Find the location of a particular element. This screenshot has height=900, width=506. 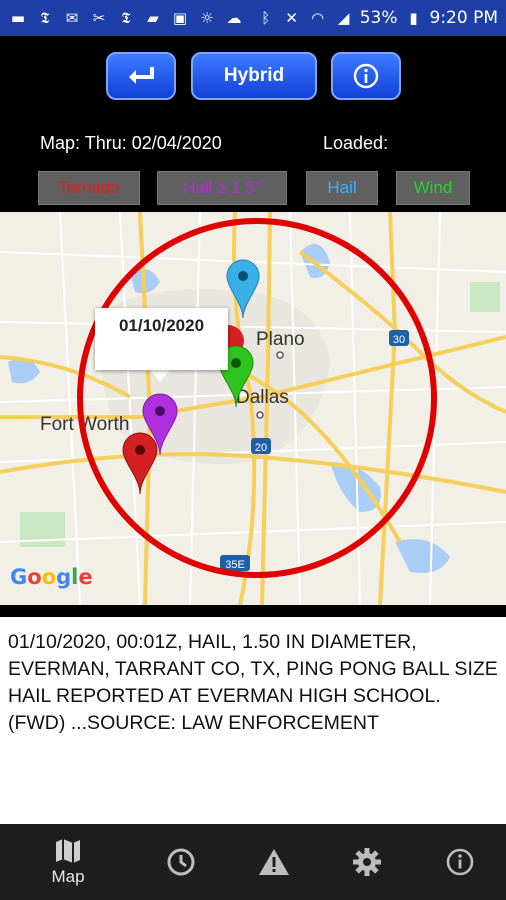

filter-hail-button: Hail is located at coordinates (342, 188).